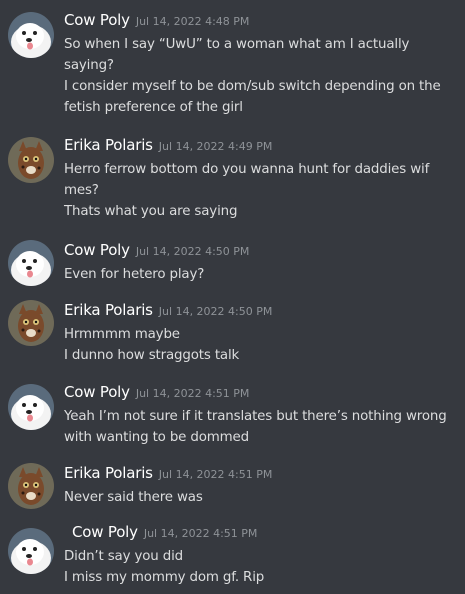 Image resolution: width=465 pixels, height=594 pixels. I want to click on message-line: fetish preference of the girl, so click(153, 107).